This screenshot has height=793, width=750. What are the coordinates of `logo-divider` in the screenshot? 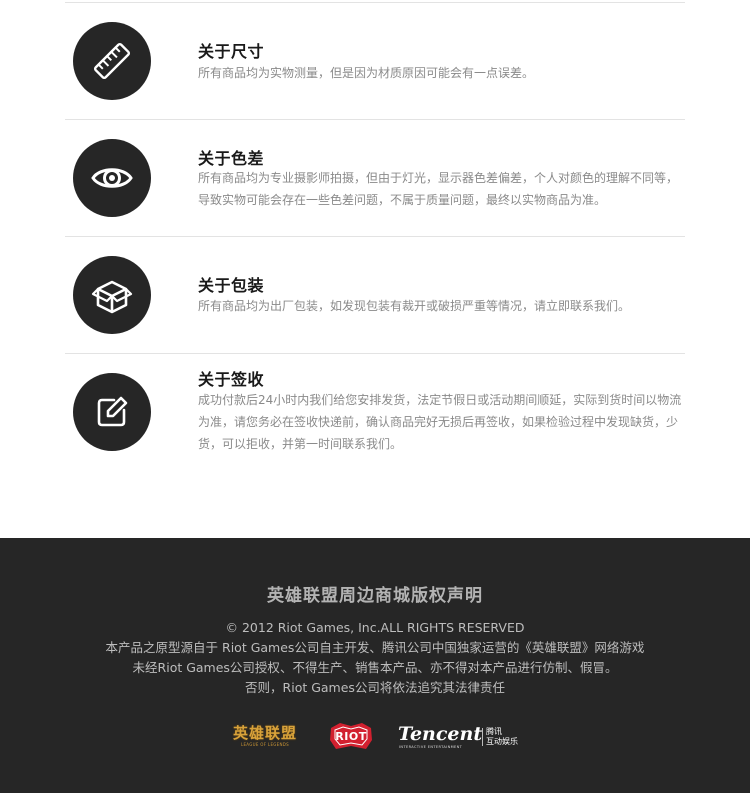 It's located at (482, 737).